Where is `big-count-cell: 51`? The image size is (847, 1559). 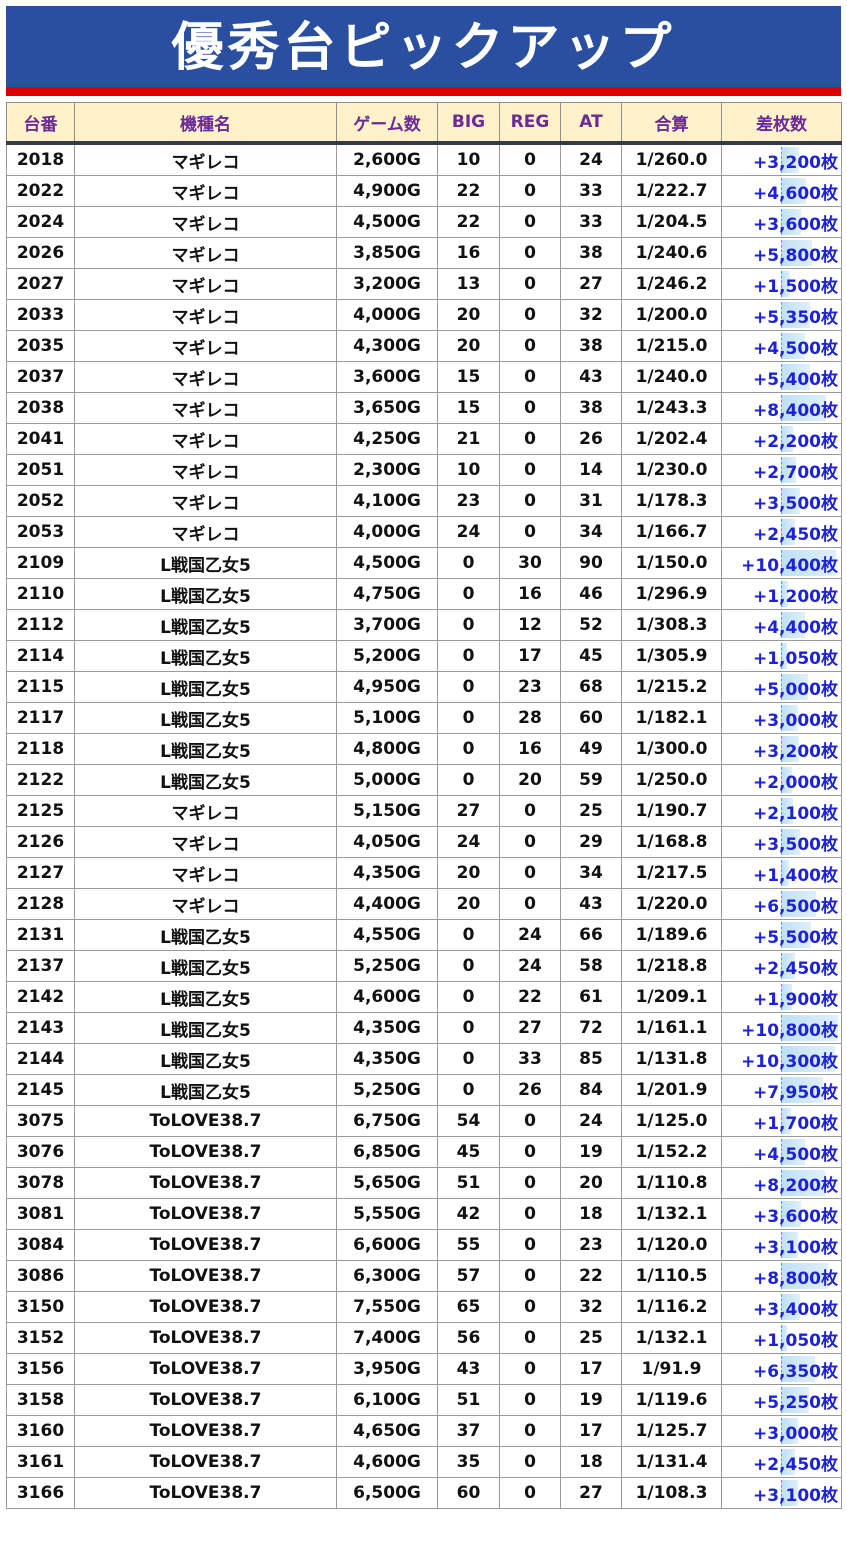 big-count-cell: 51 is located at coordinates (468, 1400).